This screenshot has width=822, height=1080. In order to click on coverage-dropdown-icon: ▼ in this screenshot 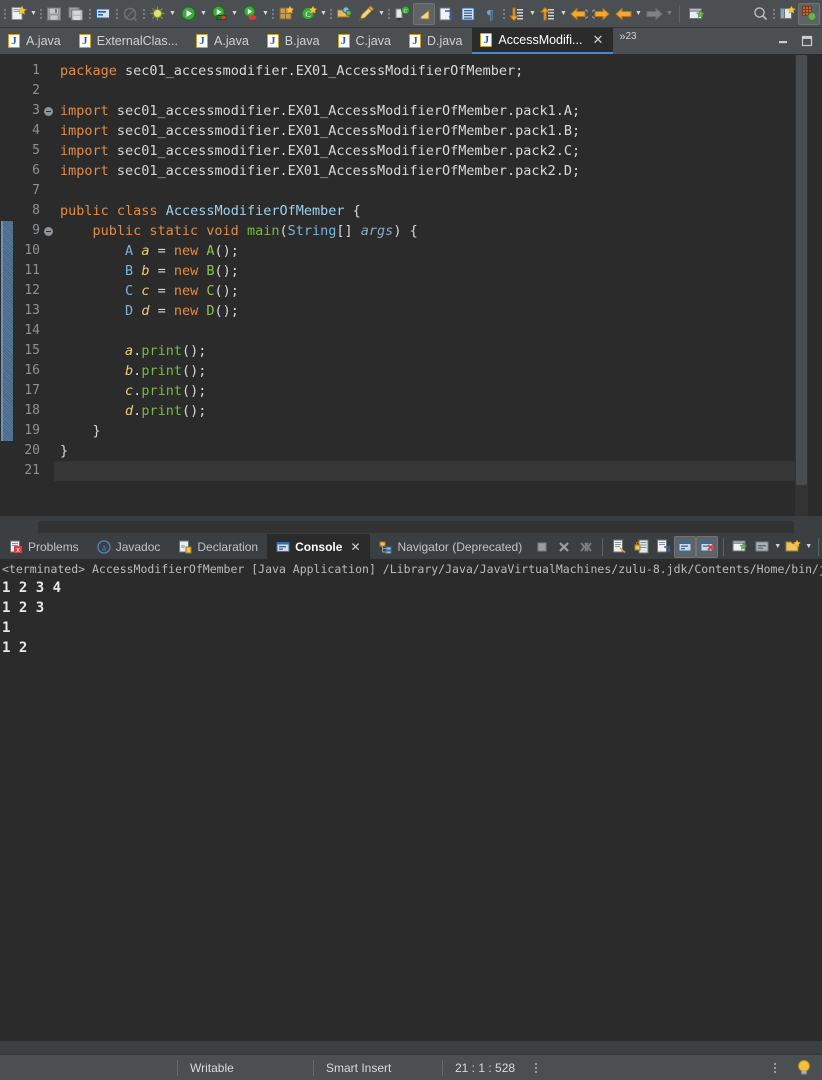, I will do `click(234, 14)`.